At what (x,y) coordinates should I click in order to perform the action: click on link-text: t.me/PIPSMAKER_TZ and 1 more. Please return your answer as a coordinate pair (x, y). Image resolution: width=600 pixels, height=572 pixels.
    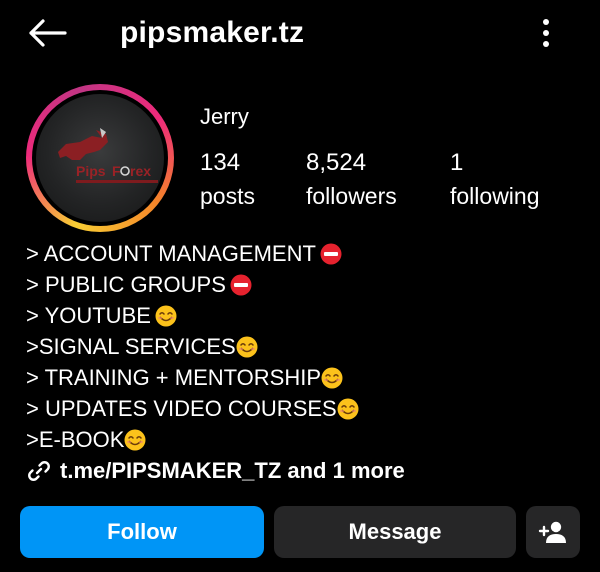
    Looking at the image, I should click on (232, 471).